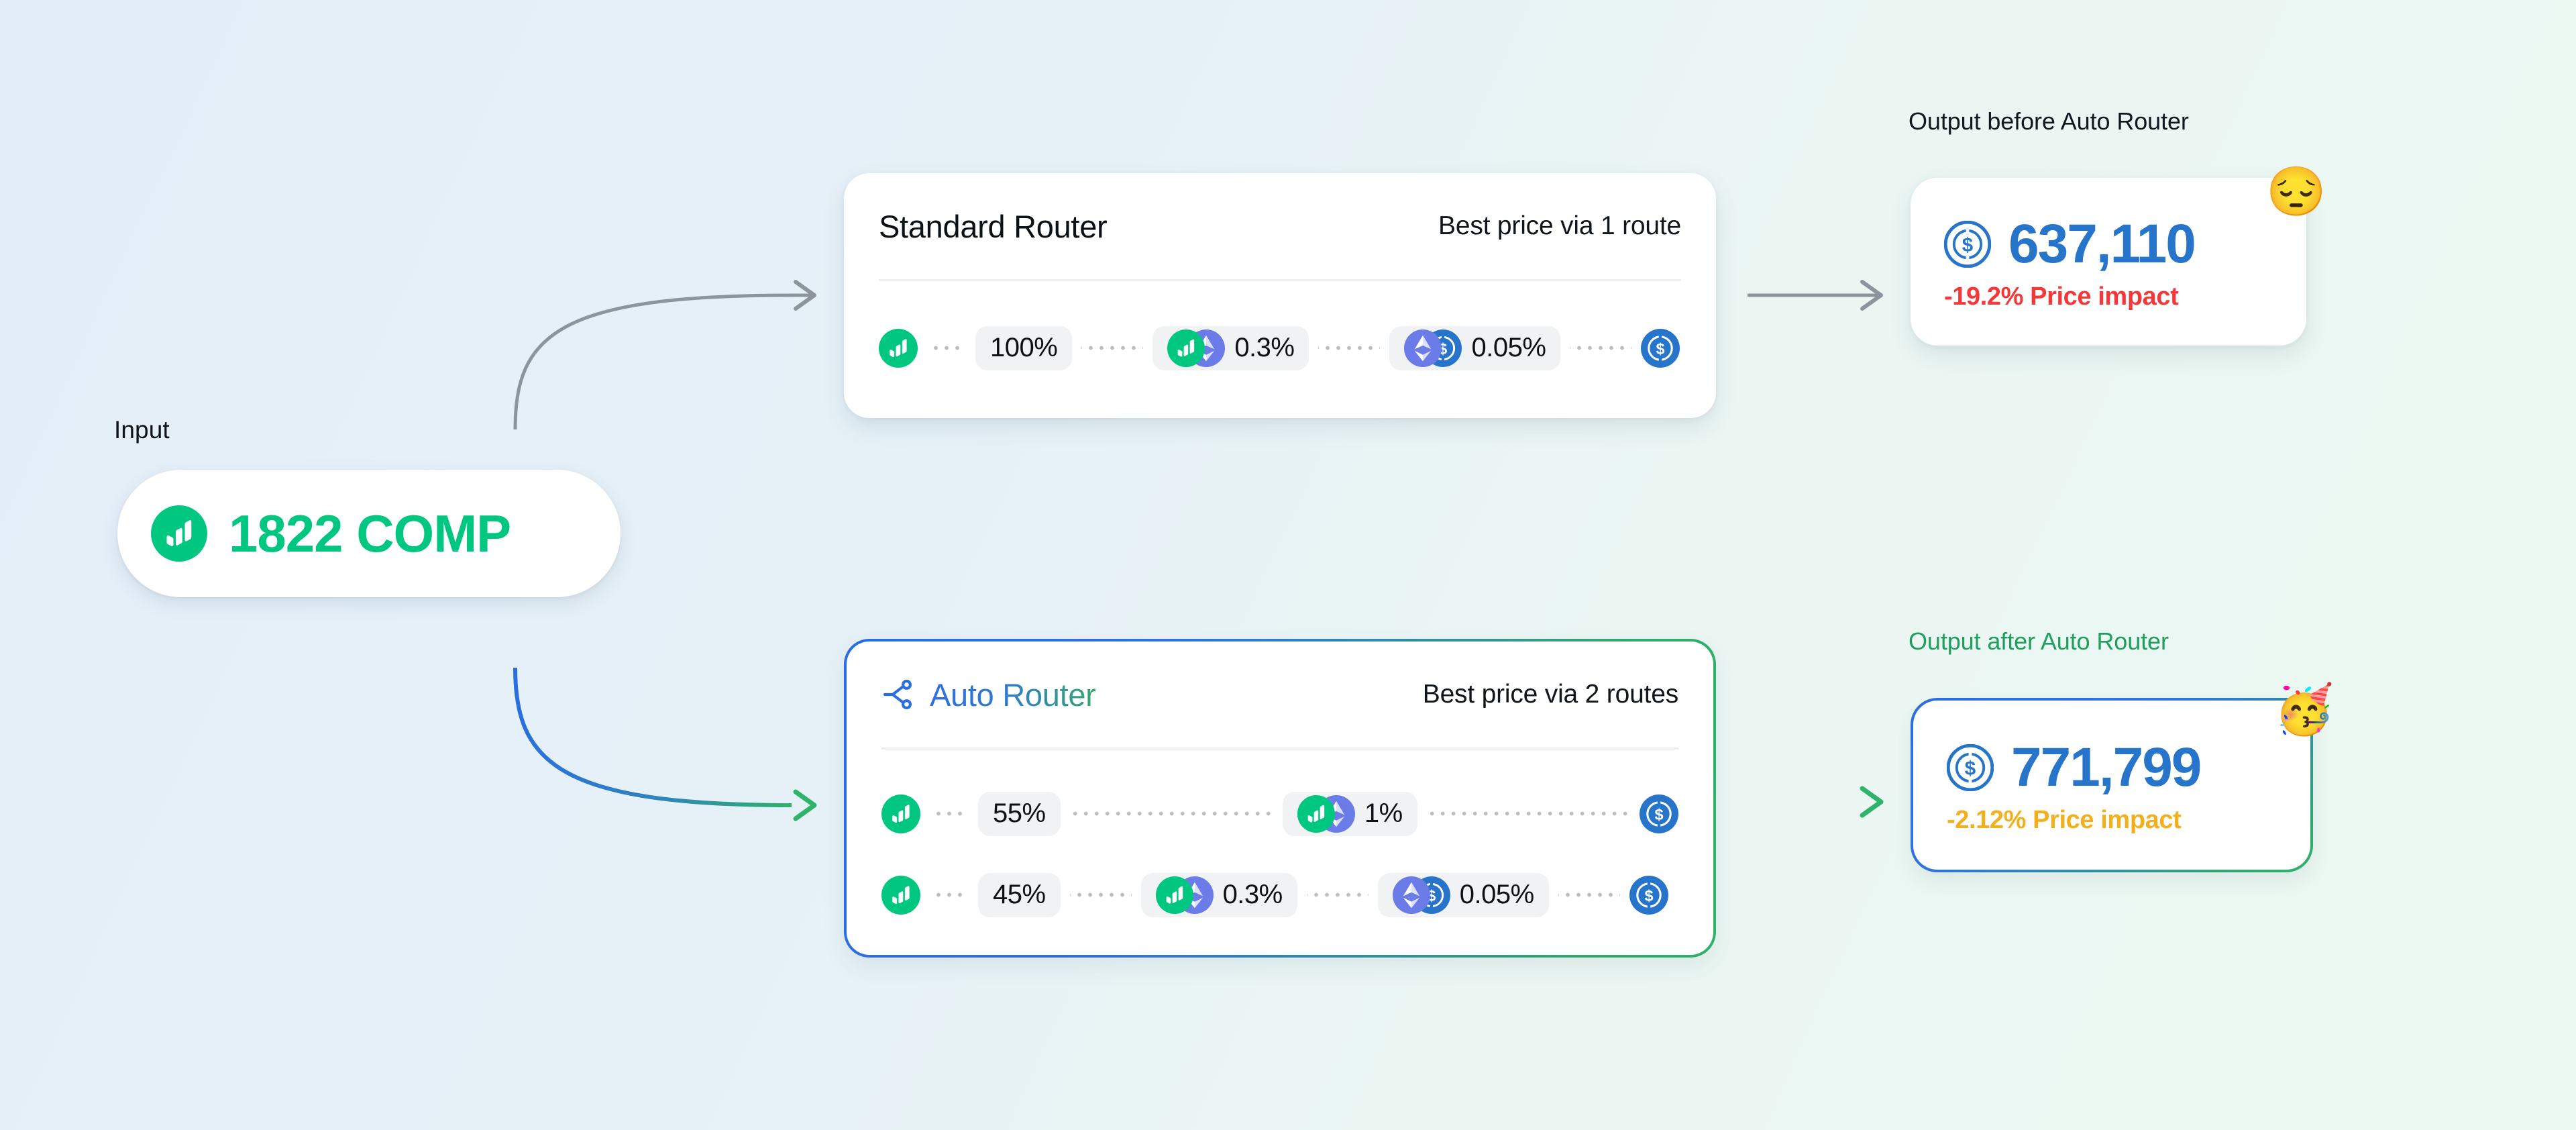 The width and height of the screenshot is (2576, 1130). What do you see at coordinates (2049, 121) in the screenshot?
I see `output-before-label: Output before Auto Router` at bounding box center [2049, 121].